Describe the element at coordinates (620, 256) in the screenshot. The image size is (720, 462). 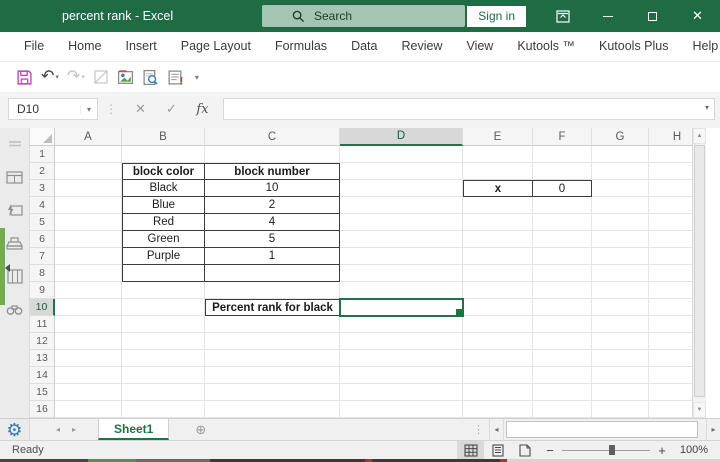
I see `cell-g7` at that location.